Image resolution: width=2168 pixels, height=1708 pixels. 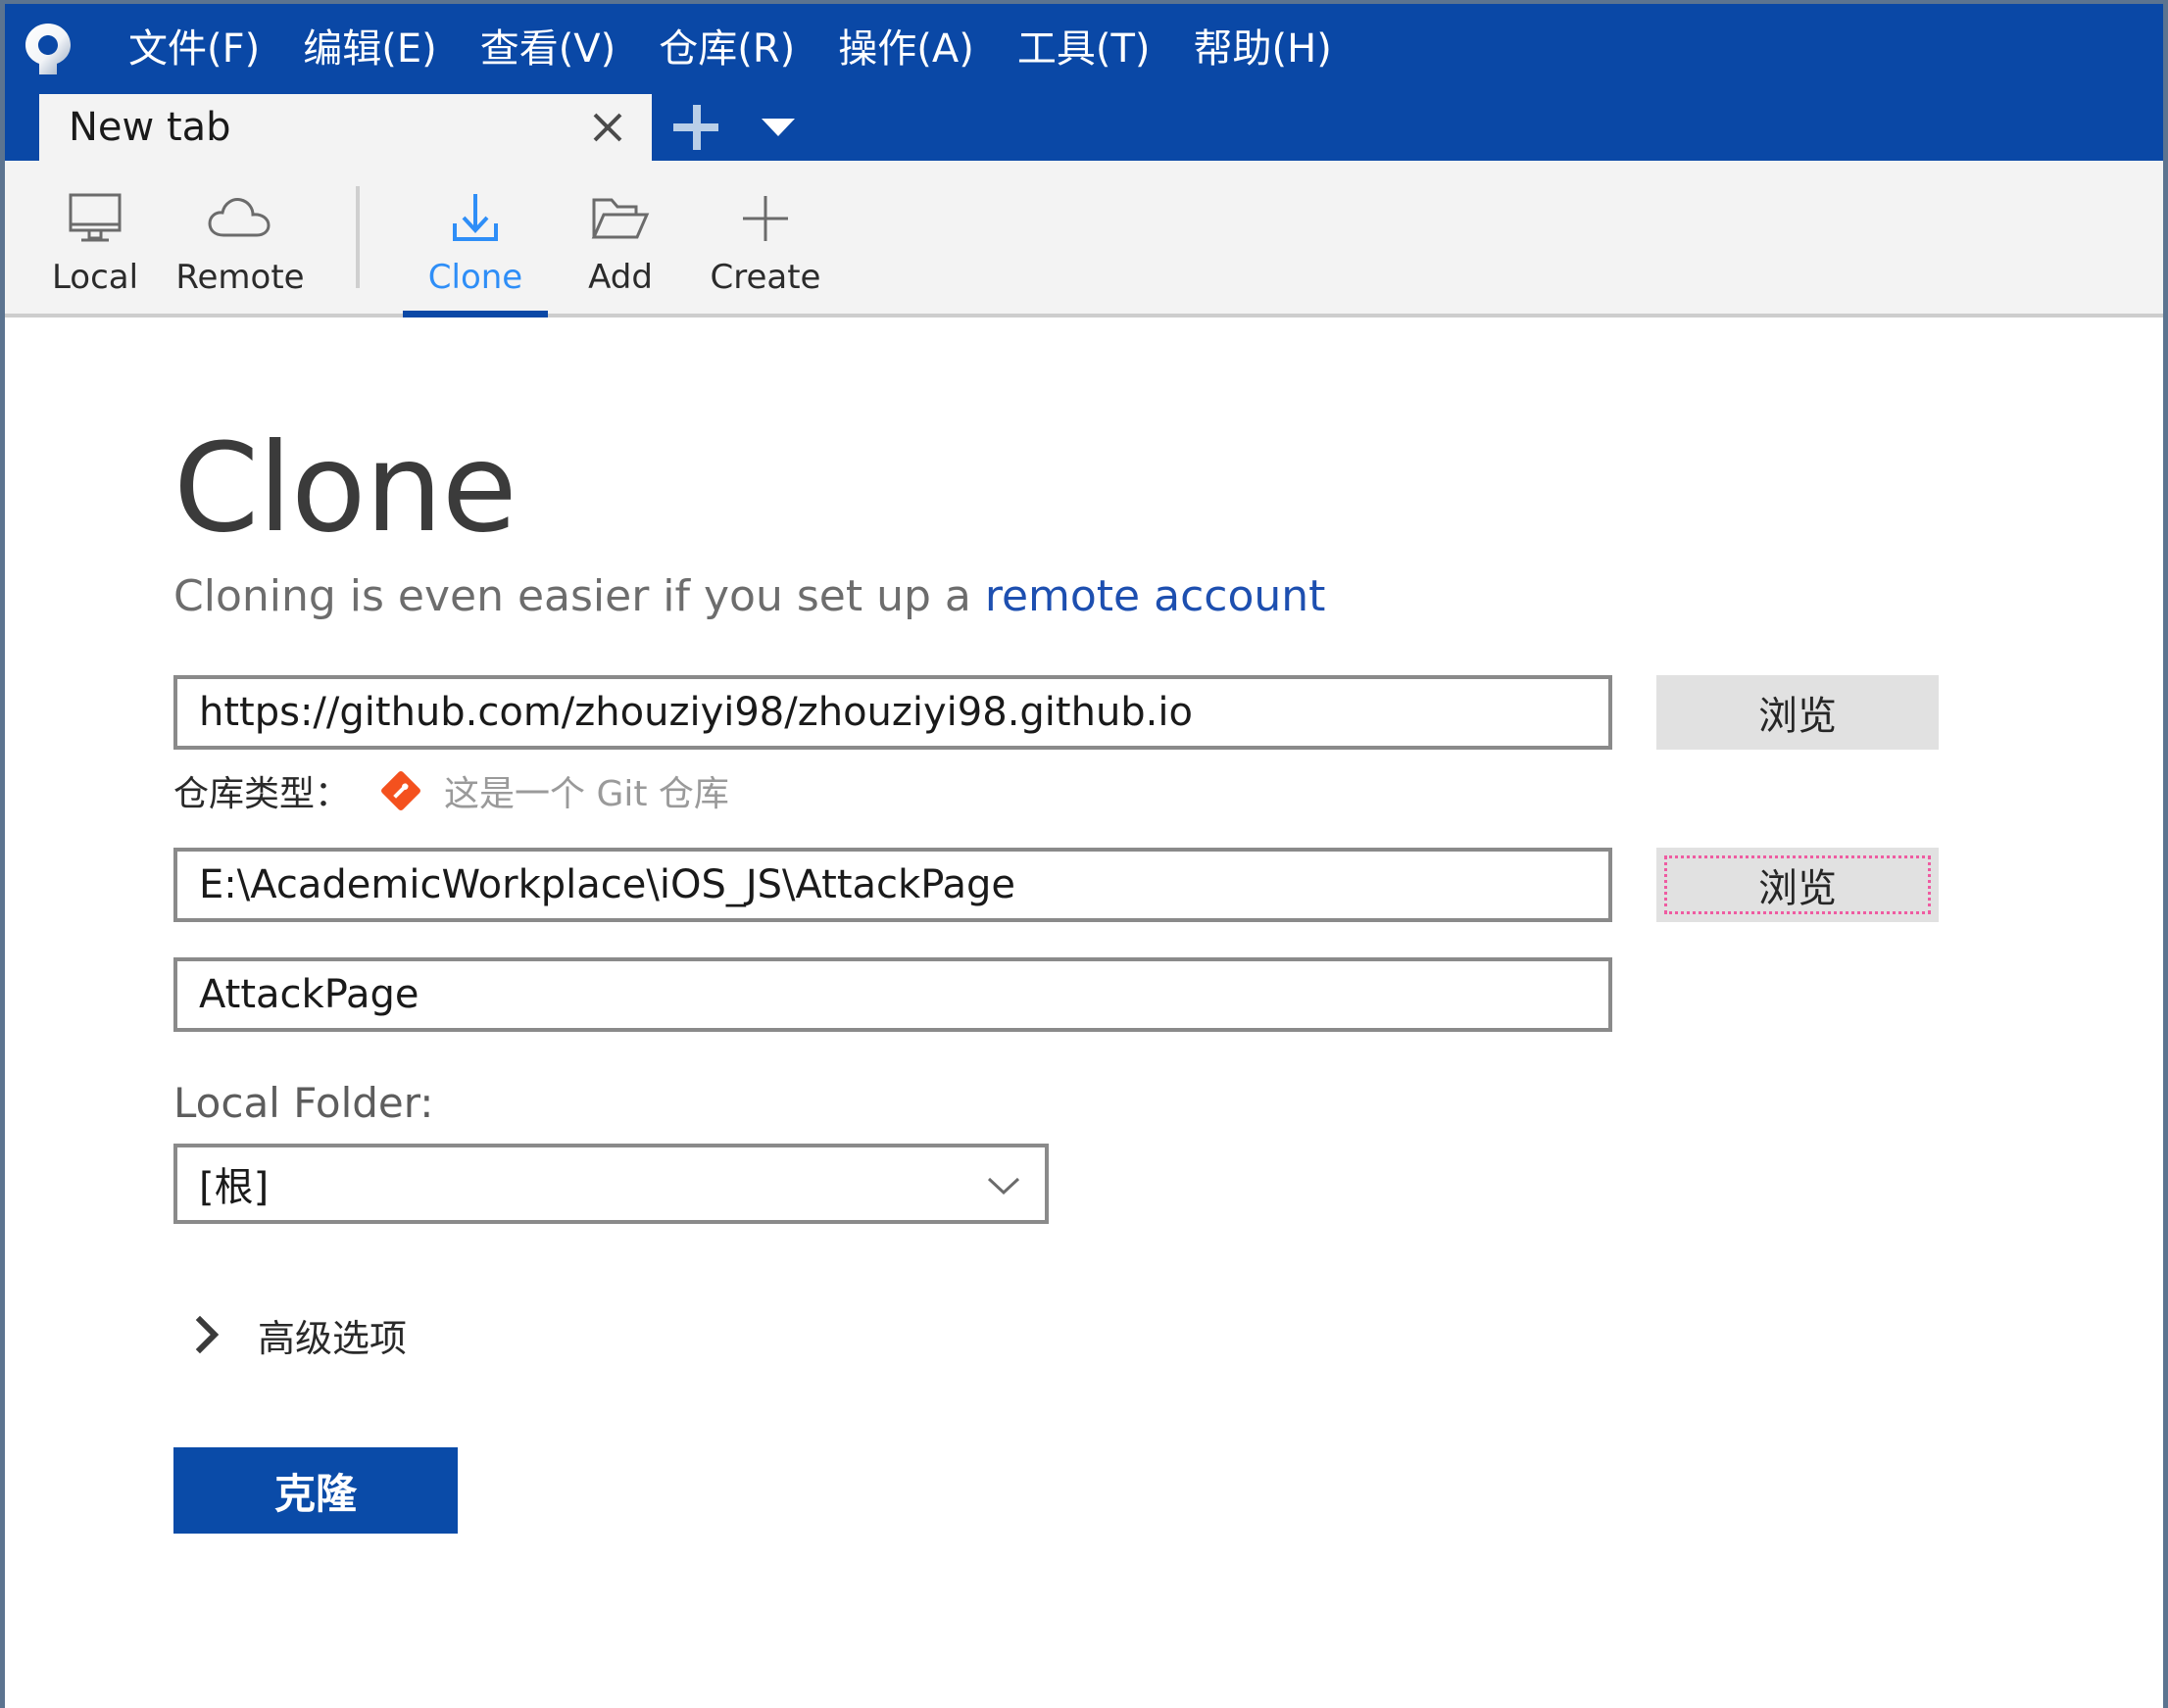 I want to click on destination-path-browse-button: 浏览, so click(x=1797, y=885).